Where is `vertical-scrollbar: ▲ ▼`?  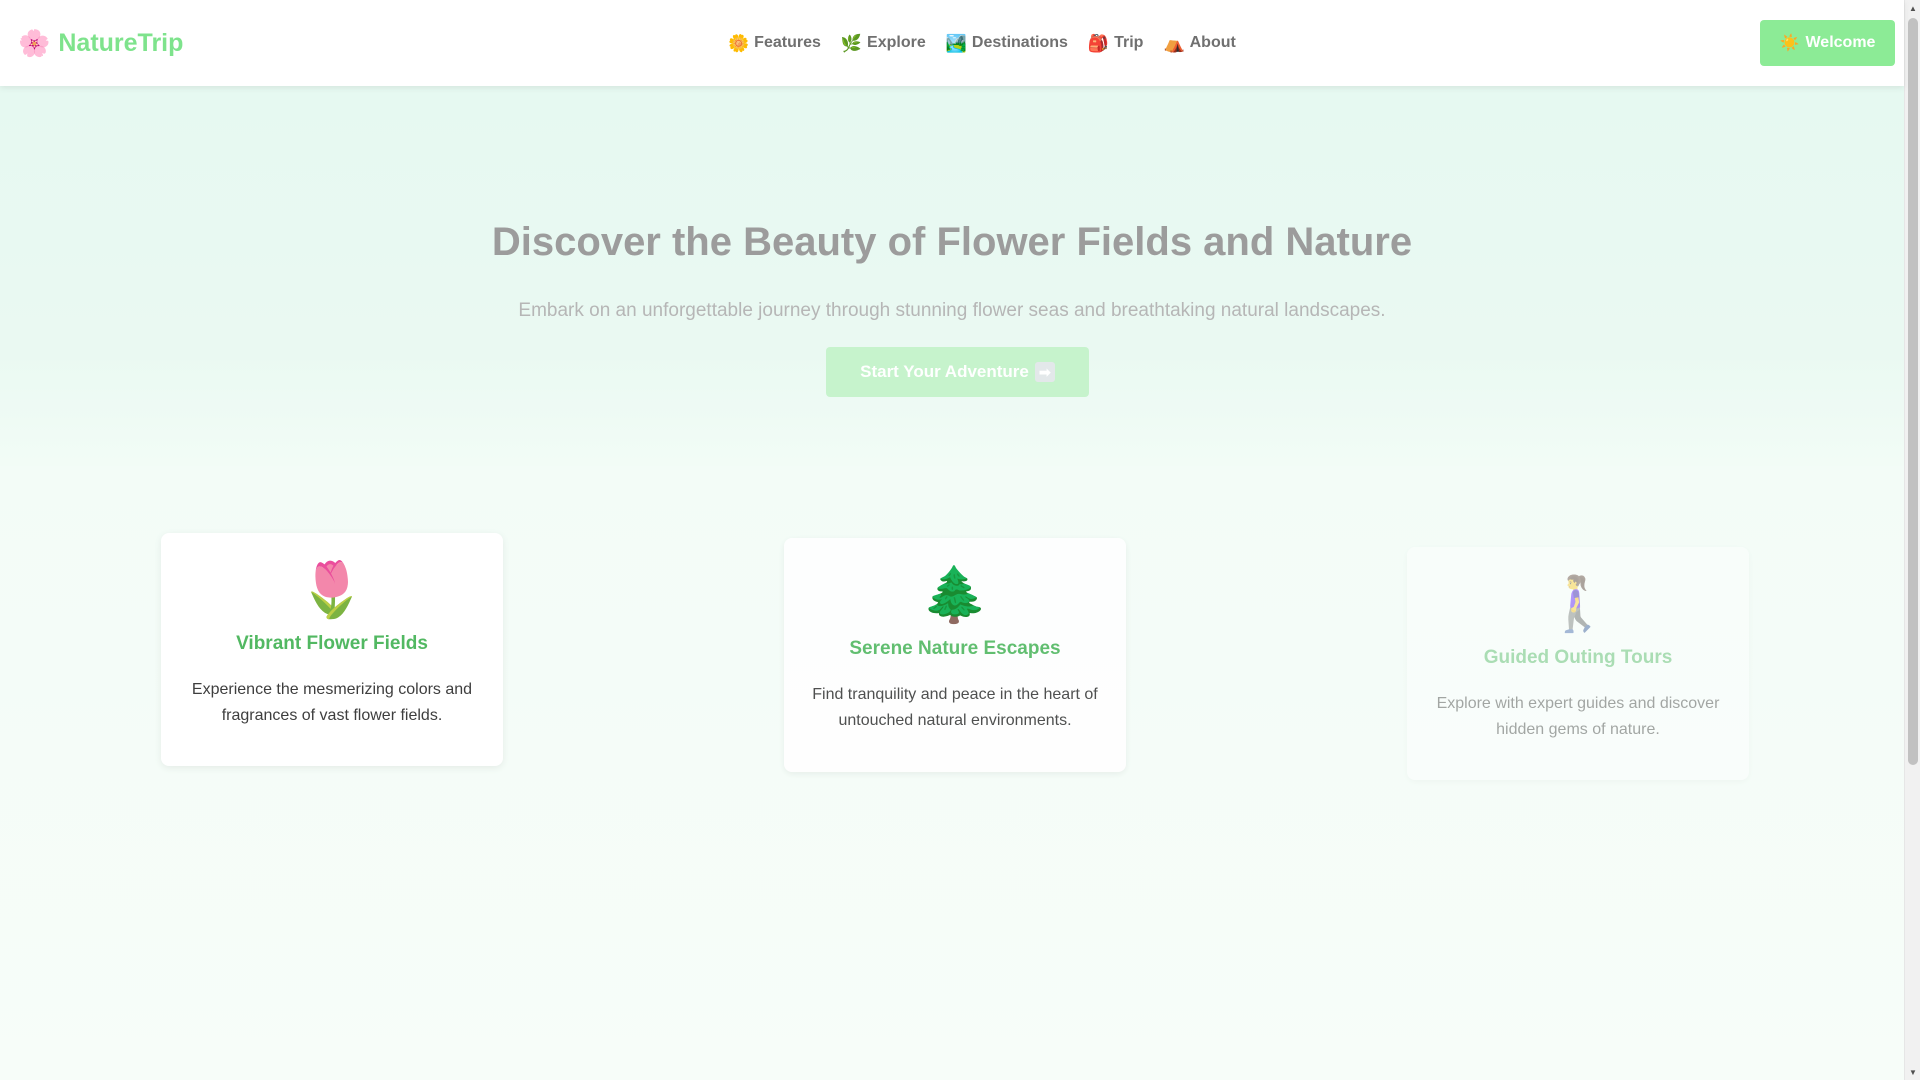
vertical-scrollbar: ▲ ▼ is located at coordinates (1912, 540).